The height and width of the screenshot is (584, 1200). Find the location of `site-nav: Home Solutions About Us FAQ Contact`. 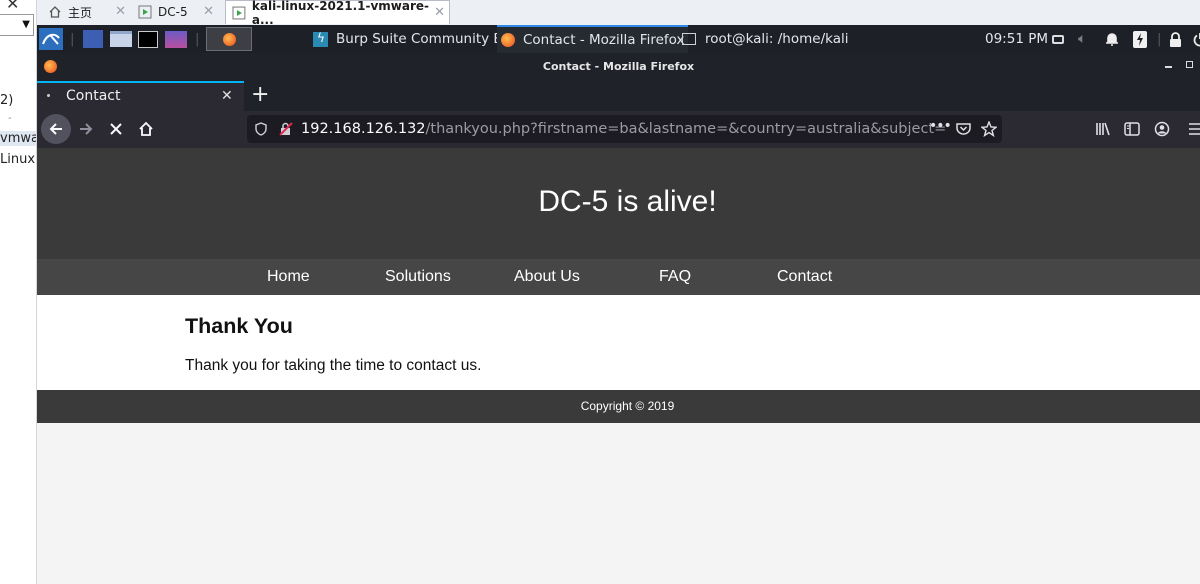

site-nav: Home Solutions About Us FAQ Contact is located at coordinates (618, 277).